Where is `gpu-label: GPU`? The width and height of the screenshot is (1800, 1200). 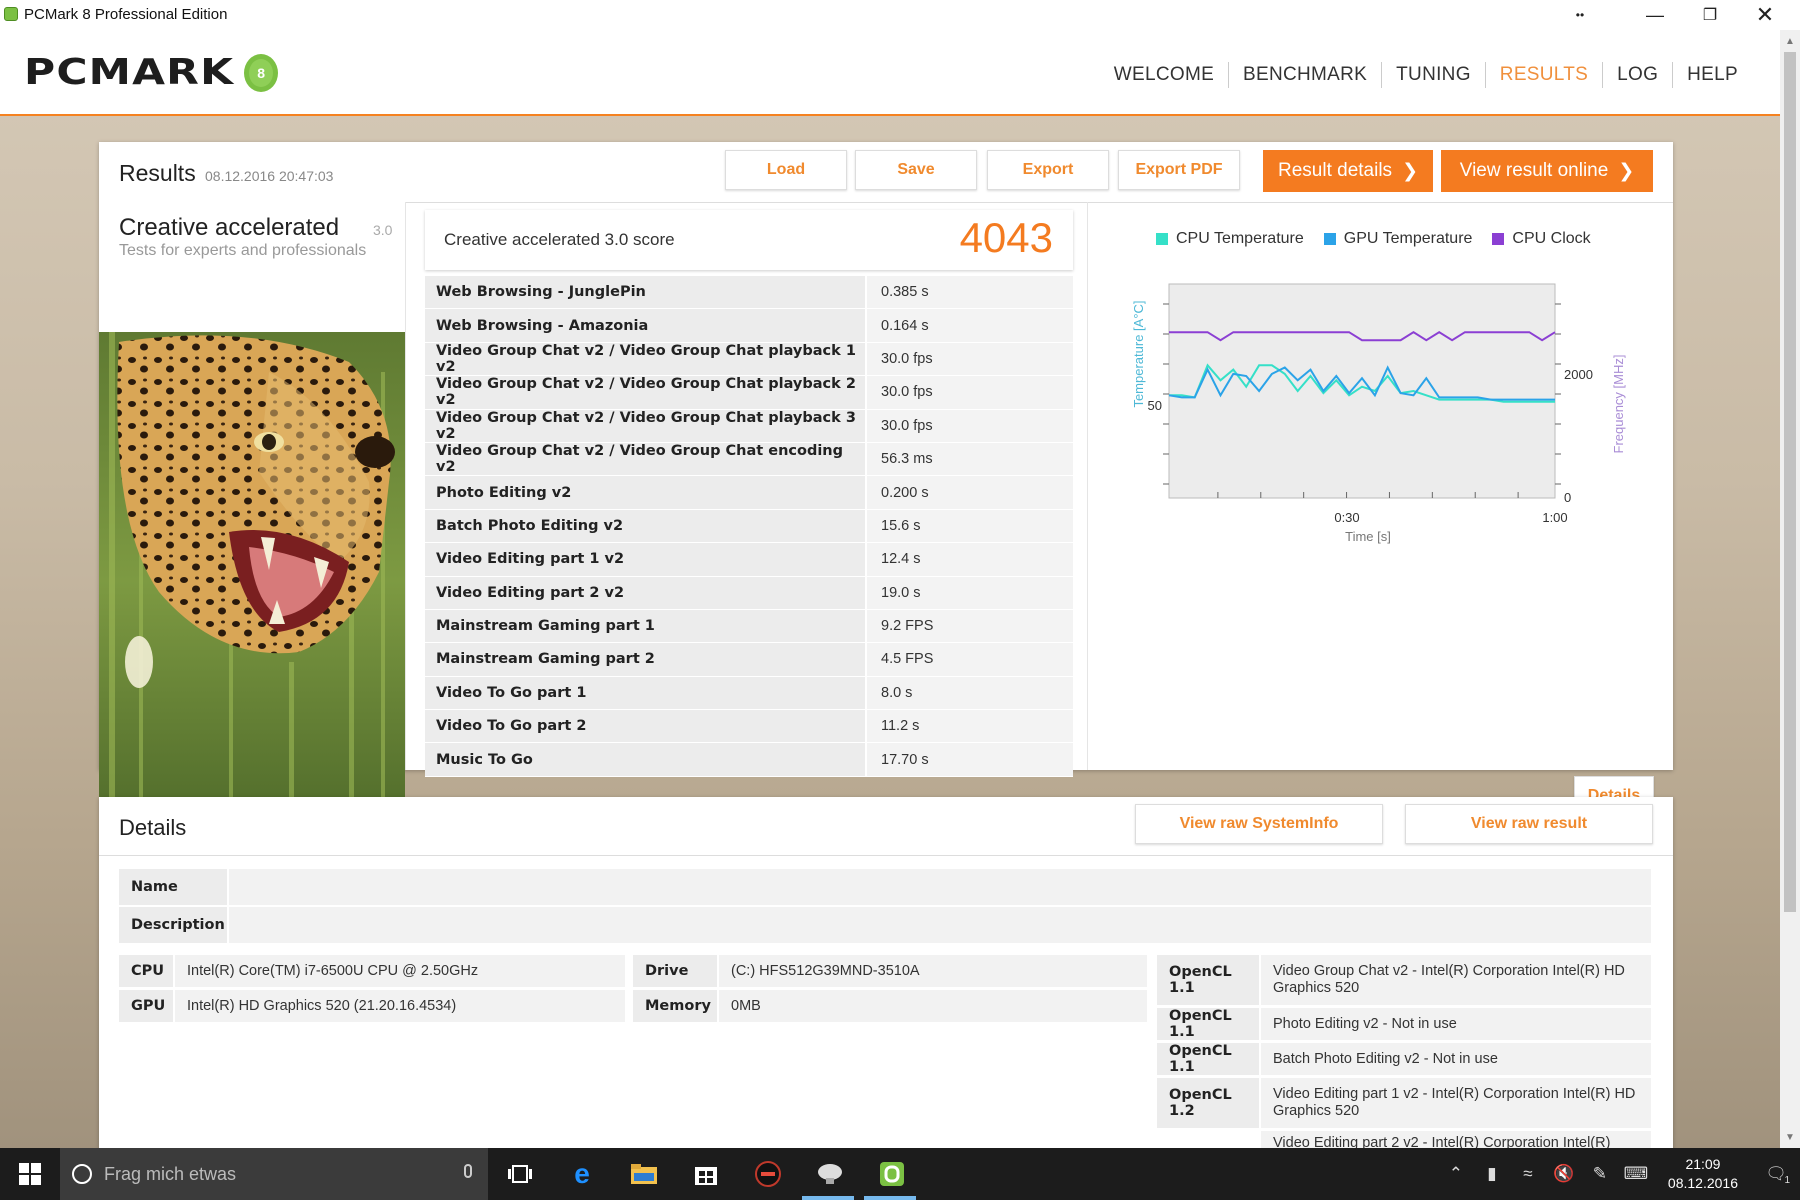 gpu-label: GPU is located at coordinates (146, 1006).